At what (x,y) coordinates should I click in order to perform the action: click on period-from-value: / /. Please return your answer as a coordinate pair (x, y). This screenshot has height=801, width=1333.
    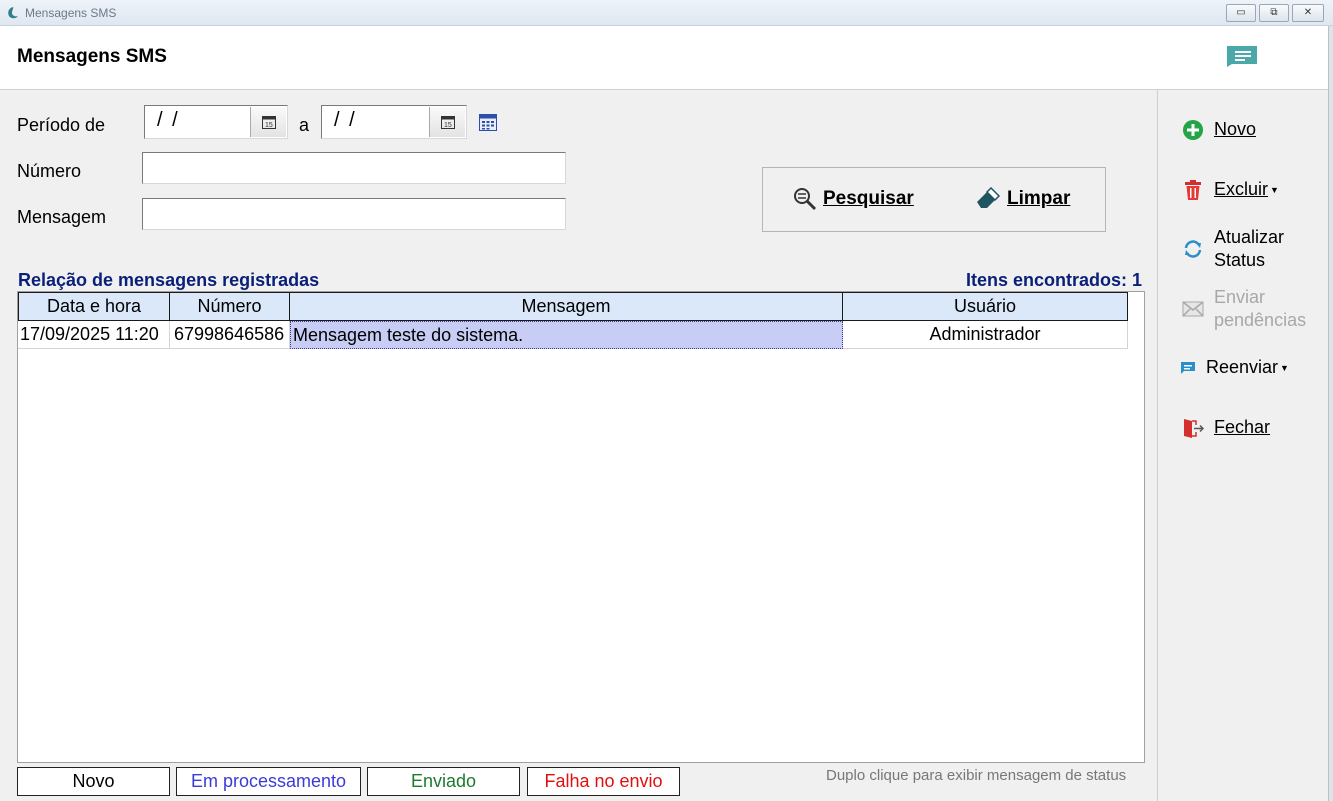
    Looking at the image, I should click on (168, 120).